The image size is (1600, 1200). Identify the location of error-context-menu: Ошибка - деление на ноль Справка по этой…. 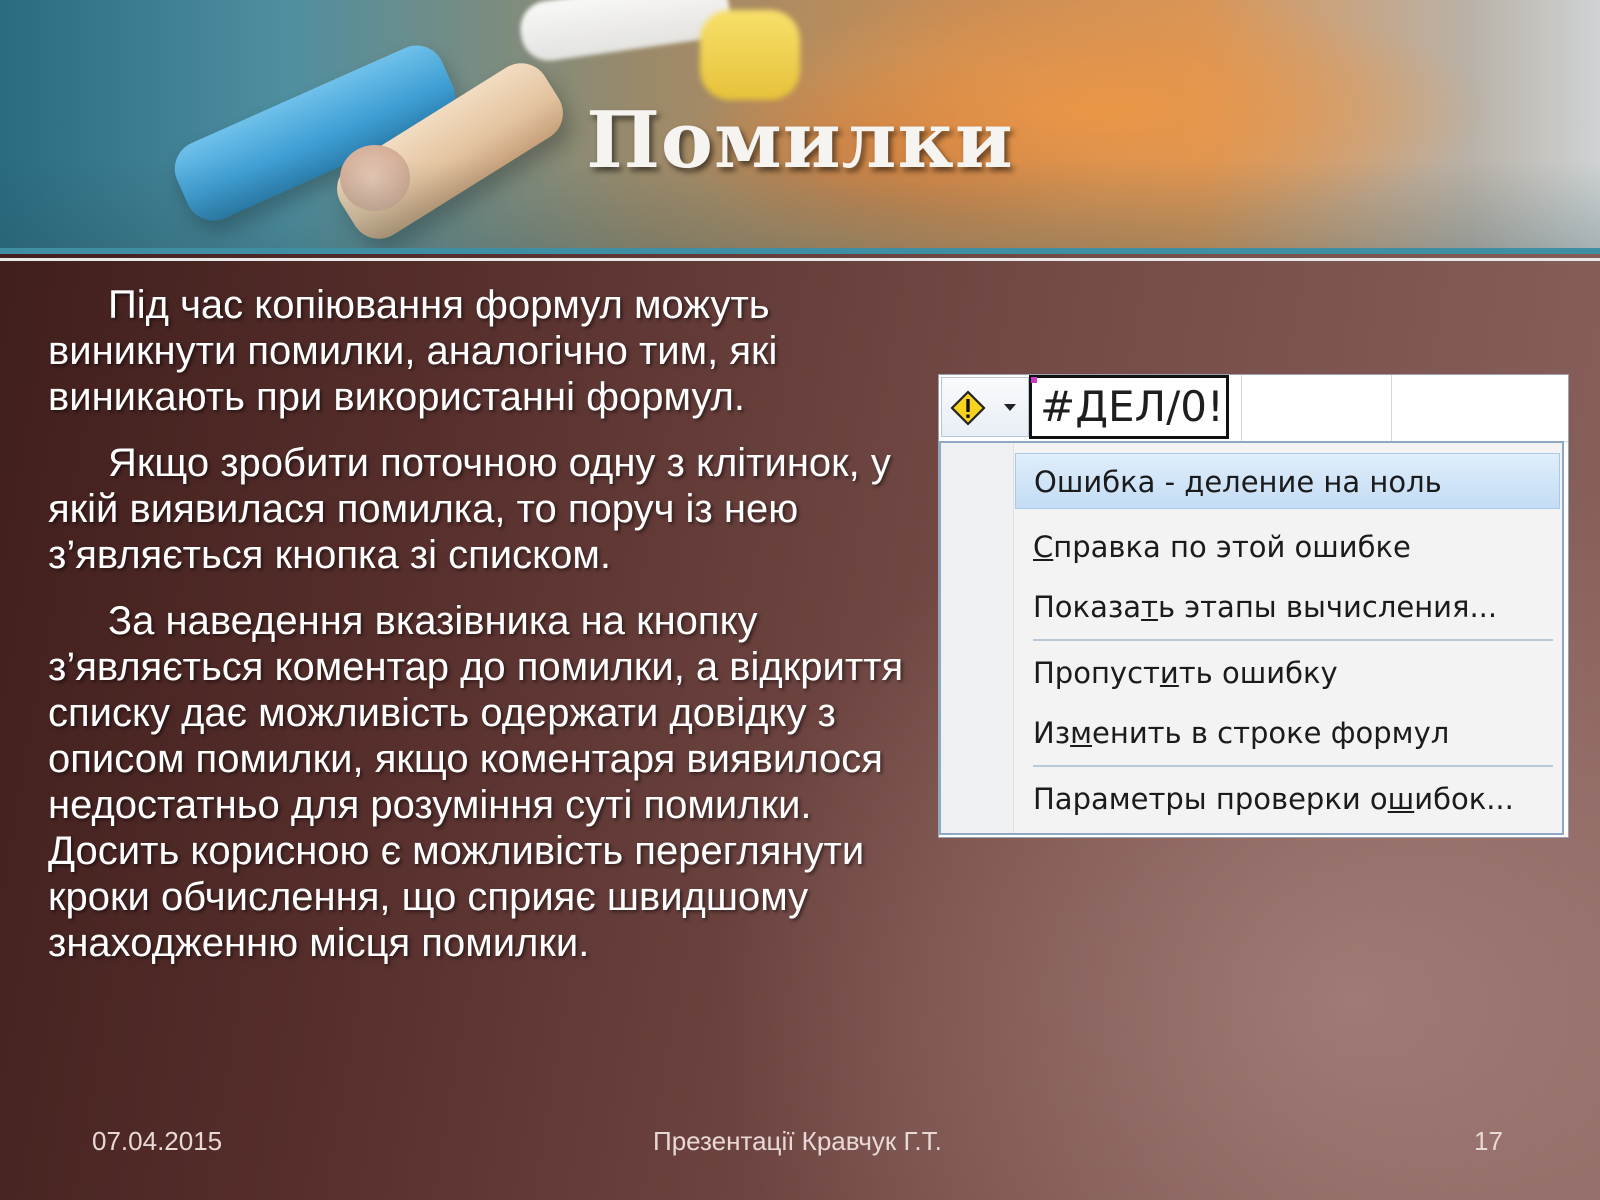
(1251, 638).